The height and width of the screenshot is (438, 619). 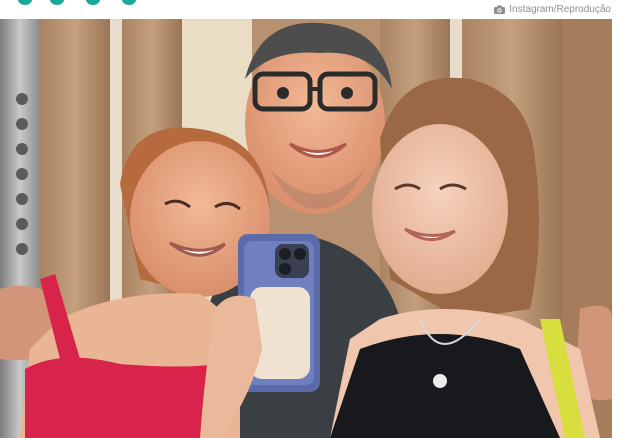 I want to click on photo-credit: Instagram/Reprodução, so click(x=552, y=9).